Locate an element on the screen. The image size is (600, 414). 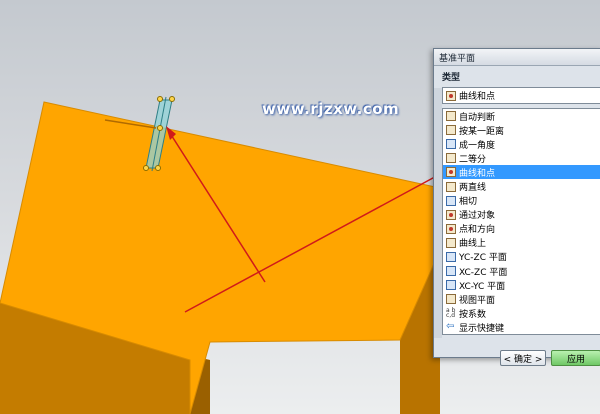
point-direction-icon is located at coordinates (451, 228).